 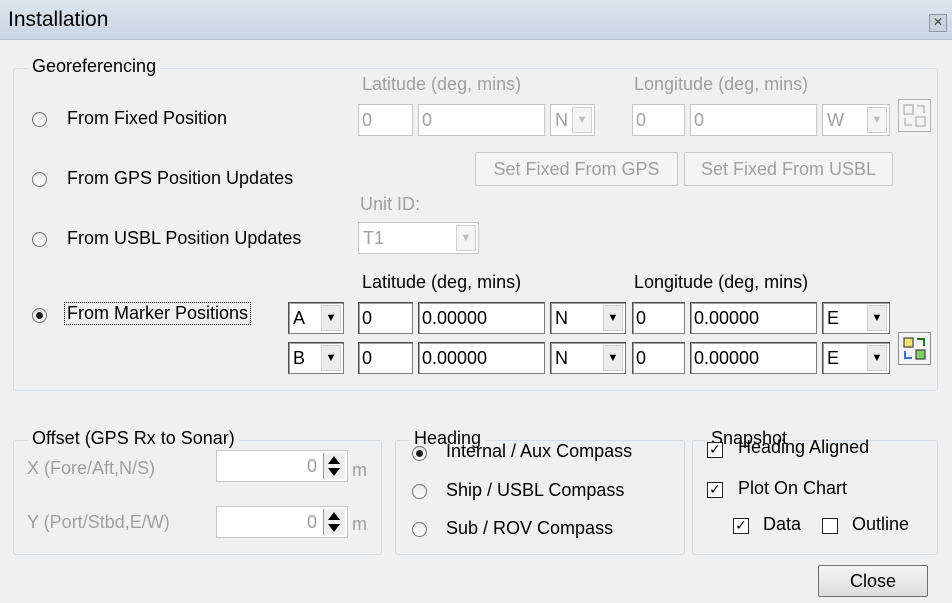 I want to click on fixed-lon-min-input: 0, so click(x=753, y=120).